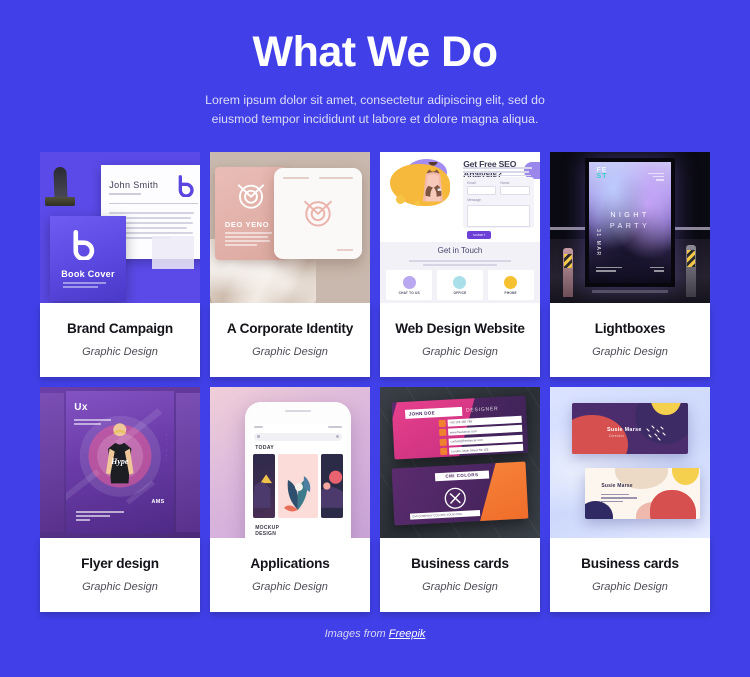 This screenshot has height=677, width=750. What do you see at coordinates (656, 433) in the screenshot?
I see `confetti-marks` at bounding box center [656, 433].